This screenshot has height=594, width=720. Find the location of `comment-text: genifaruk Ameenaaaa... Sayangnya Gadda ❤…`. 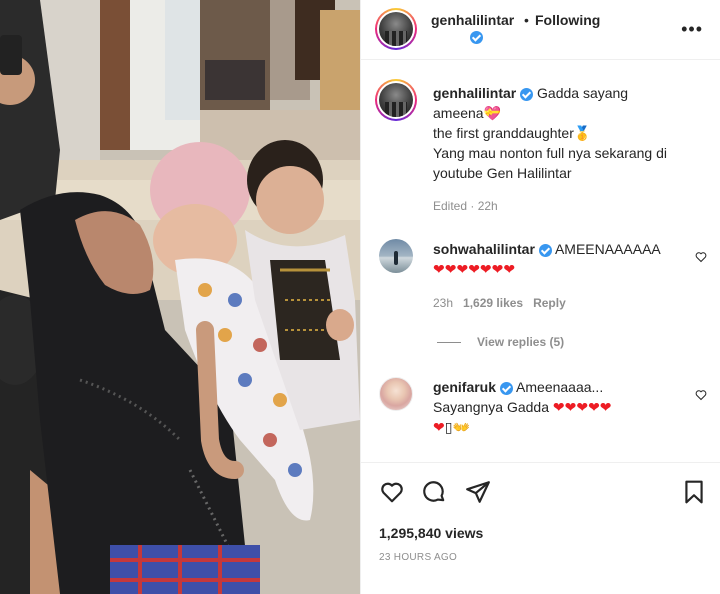

comment-text: genifaruk Ameenaaaa... Sayangnya Gadda ❤… is located at coordinates (558, 407).